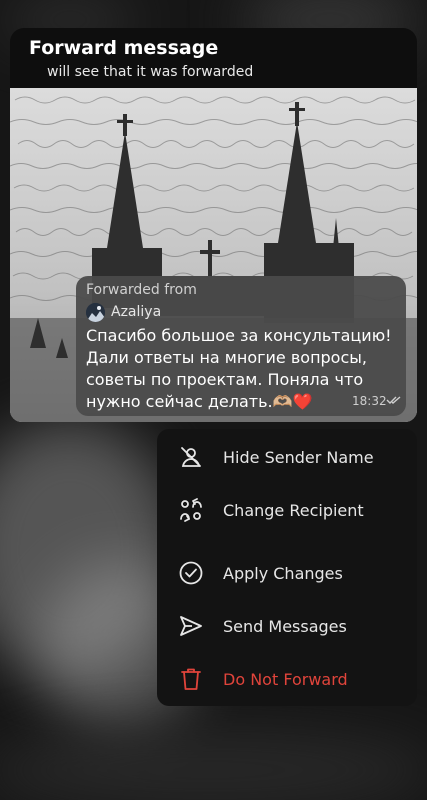 The height and width of the screenshot is (800, 427). I want to click on menu-item-label: Hide Sender Name, so click(298, 457).